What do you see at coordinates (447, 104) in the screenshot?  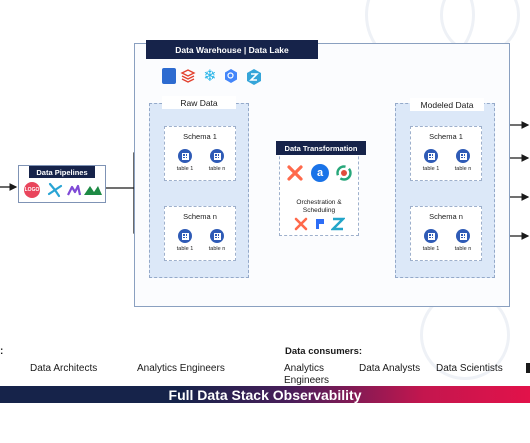 I see `modeled-data-title: Modeled Data` at bounding box center [447, 104].